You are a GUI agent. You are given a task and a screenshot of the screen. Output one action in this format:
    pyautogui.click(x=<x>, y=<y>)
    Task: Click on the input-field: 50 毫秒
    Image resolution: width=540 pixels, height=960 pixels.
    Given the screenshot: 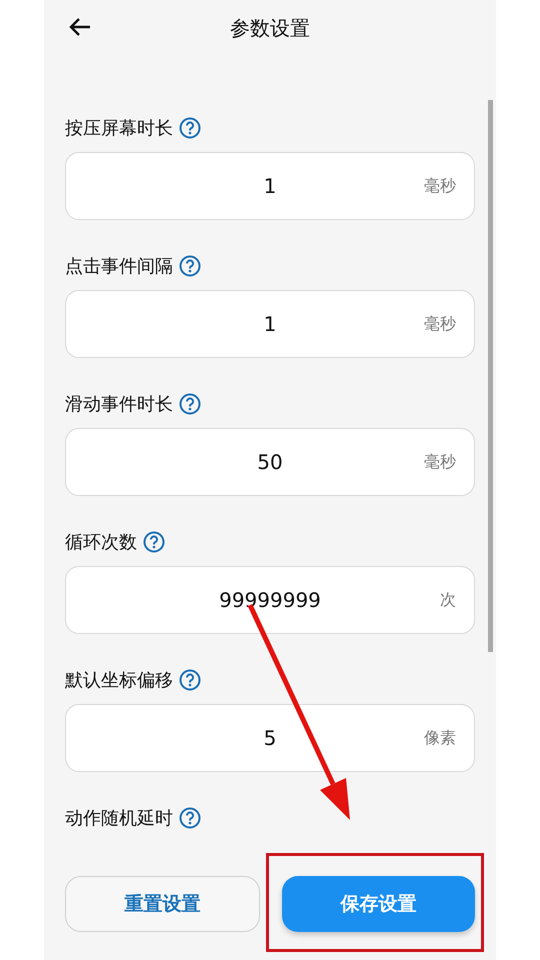 What is the action you would take?
    pyautogui.click(x=270, y=462)
    